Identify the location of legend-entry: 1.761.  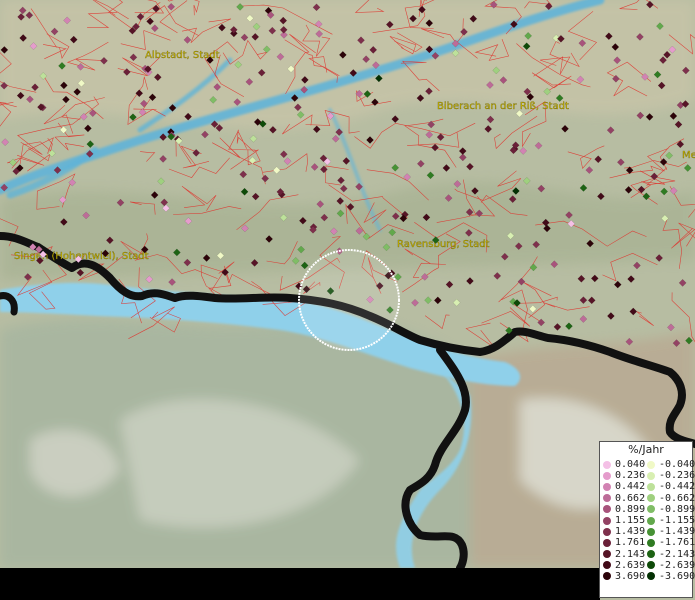
(624, 542).